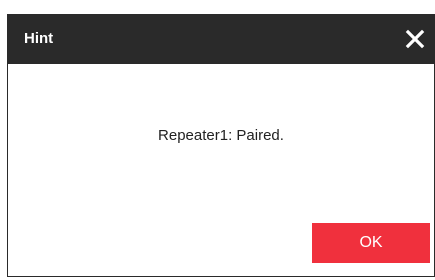  I want to click on ok-button: OK, so click(371, 243).